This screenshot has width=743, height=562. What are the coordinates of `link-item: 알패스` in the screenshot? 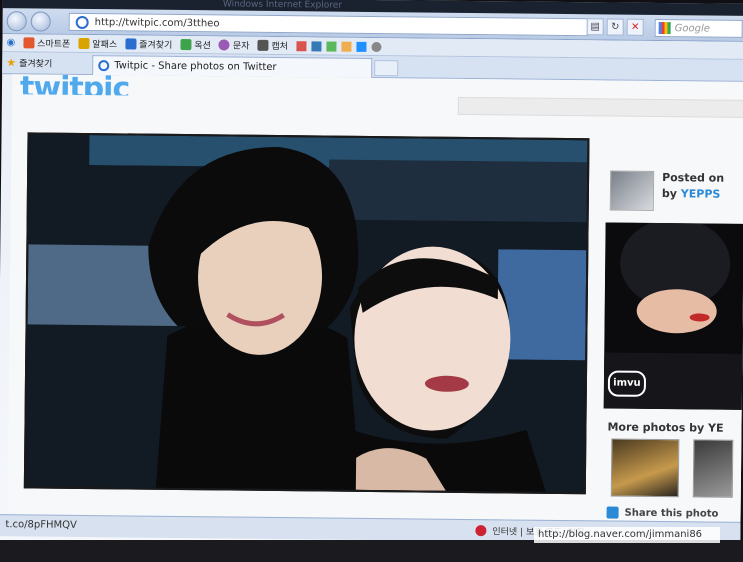 It's located at (97, 43).